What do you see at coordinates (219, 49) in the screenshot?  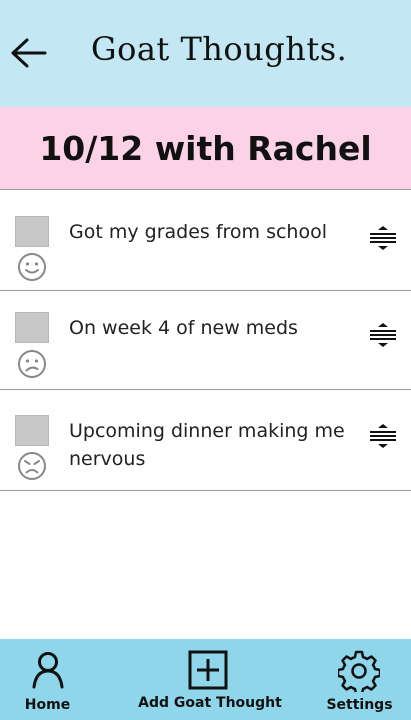 I see `page-title: Goat Thoughts.` at bounding box center [219, 49].